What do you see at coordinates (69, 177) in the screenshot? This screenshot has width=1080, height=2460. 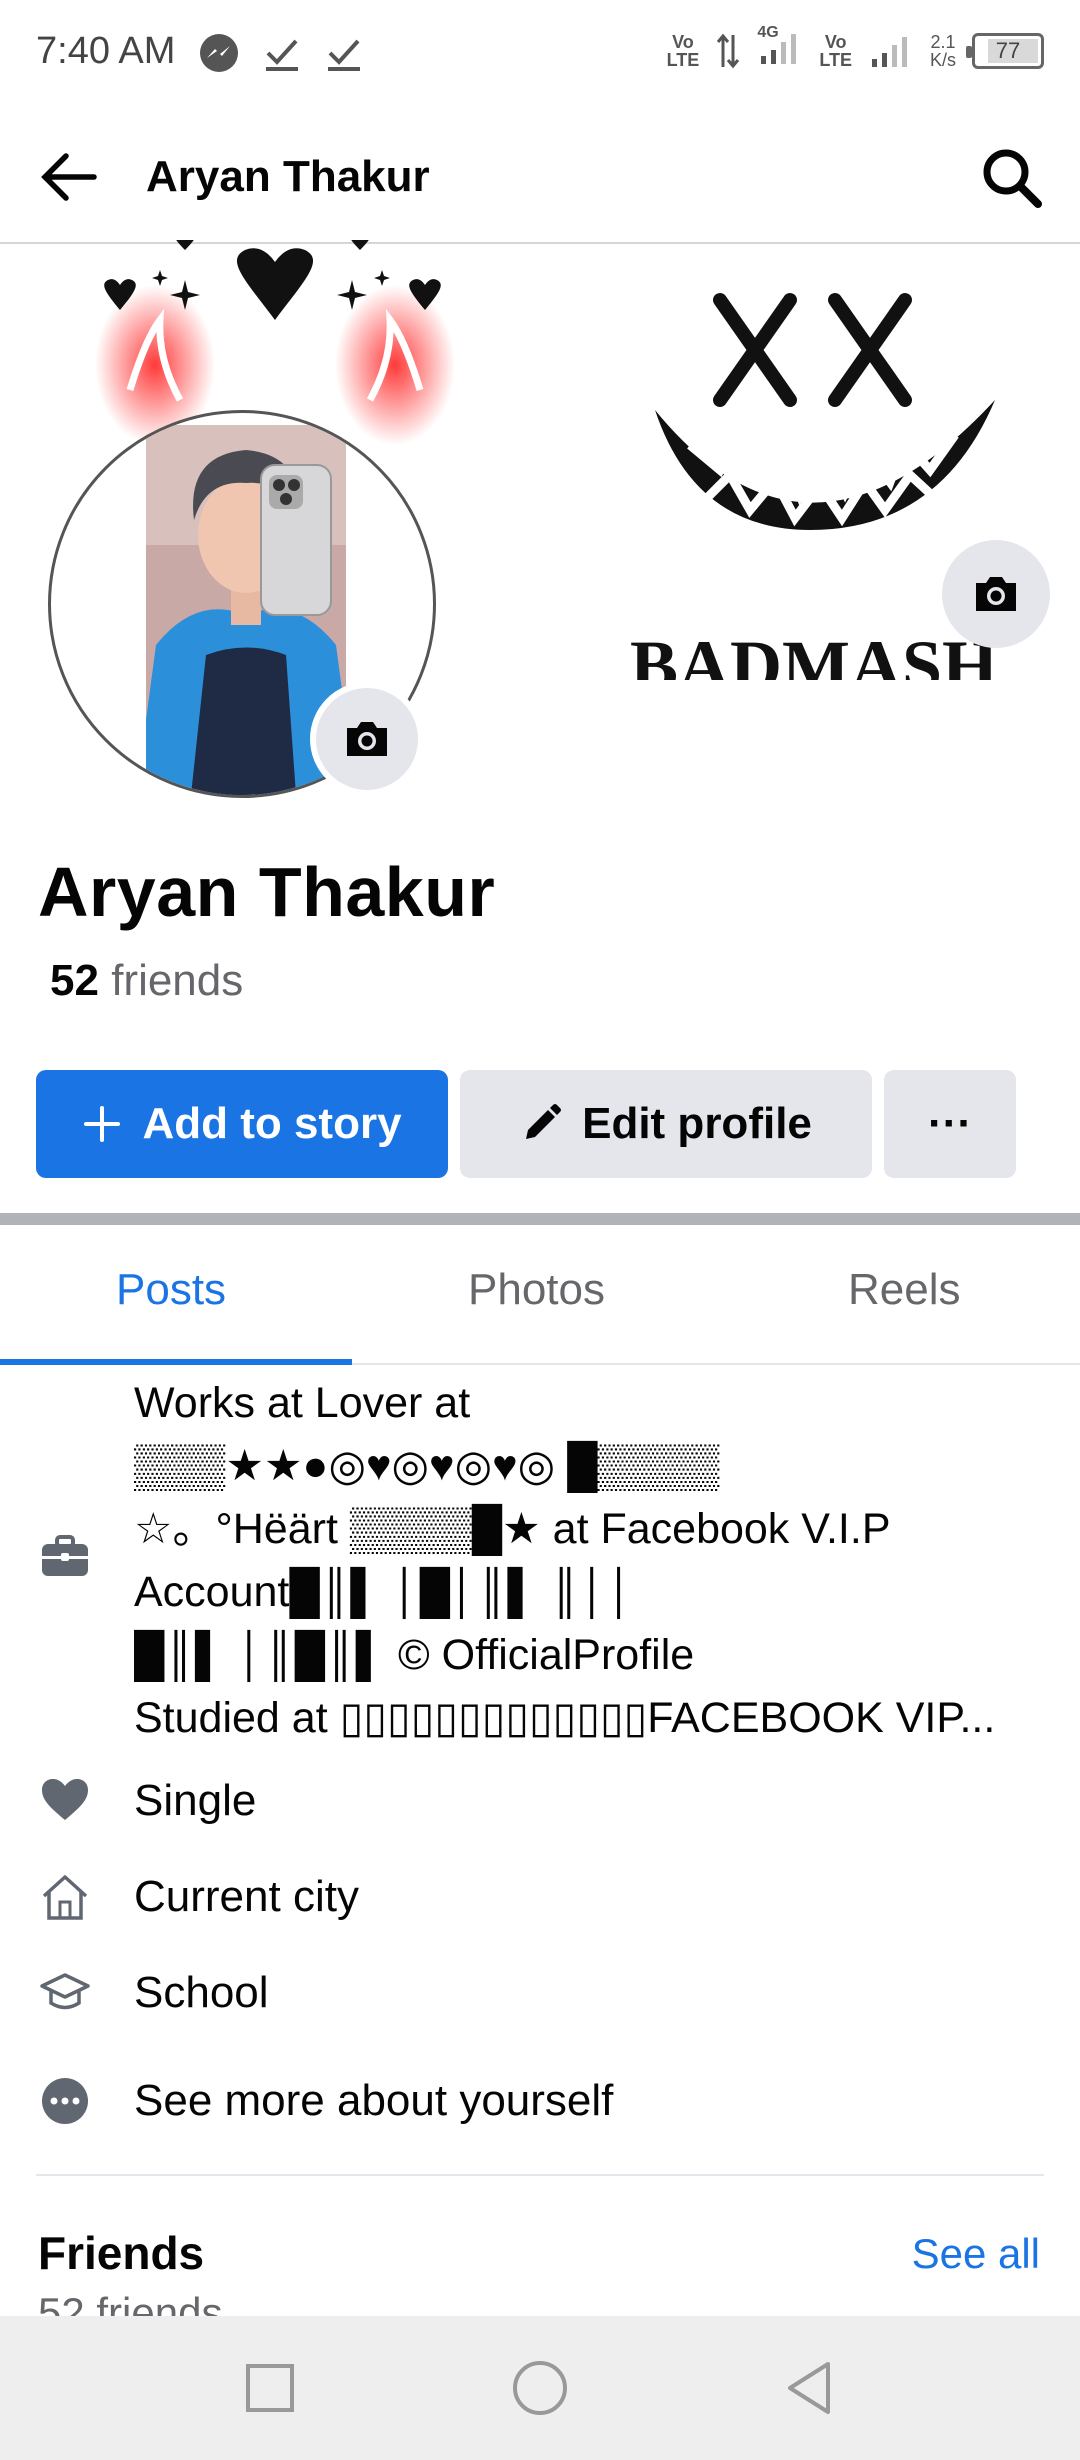 I see `back-arrow-icon` at bounding box center [69, 177].